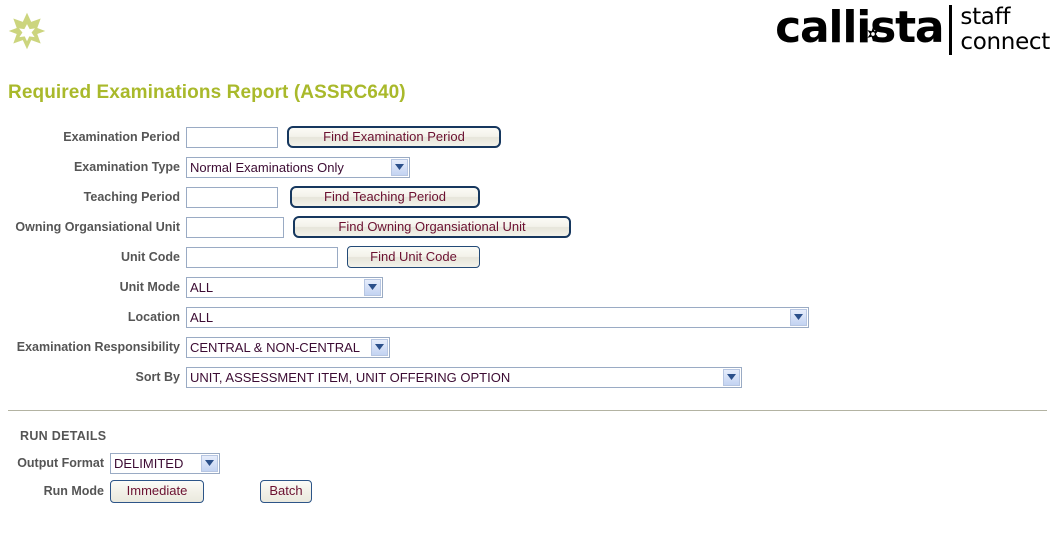 This screenshot has height=558, width=1055. I want to click on unit-mode-select: ALL, so click(284, 287).